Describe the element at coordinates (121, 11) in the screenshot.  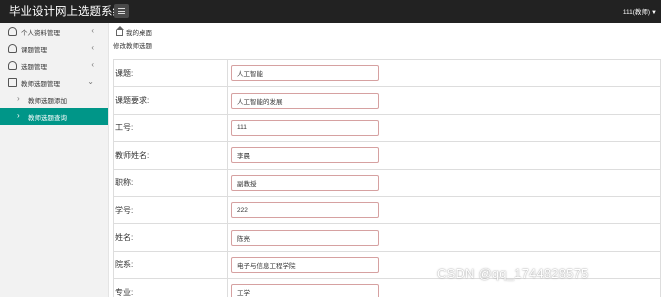
I see `menu-toggle-button` at that location.